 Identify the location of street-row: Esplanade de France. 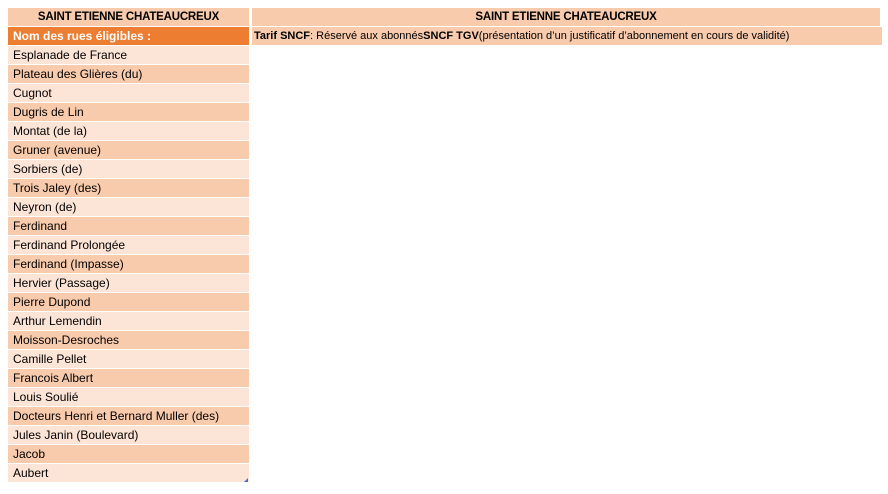
(128, 55).